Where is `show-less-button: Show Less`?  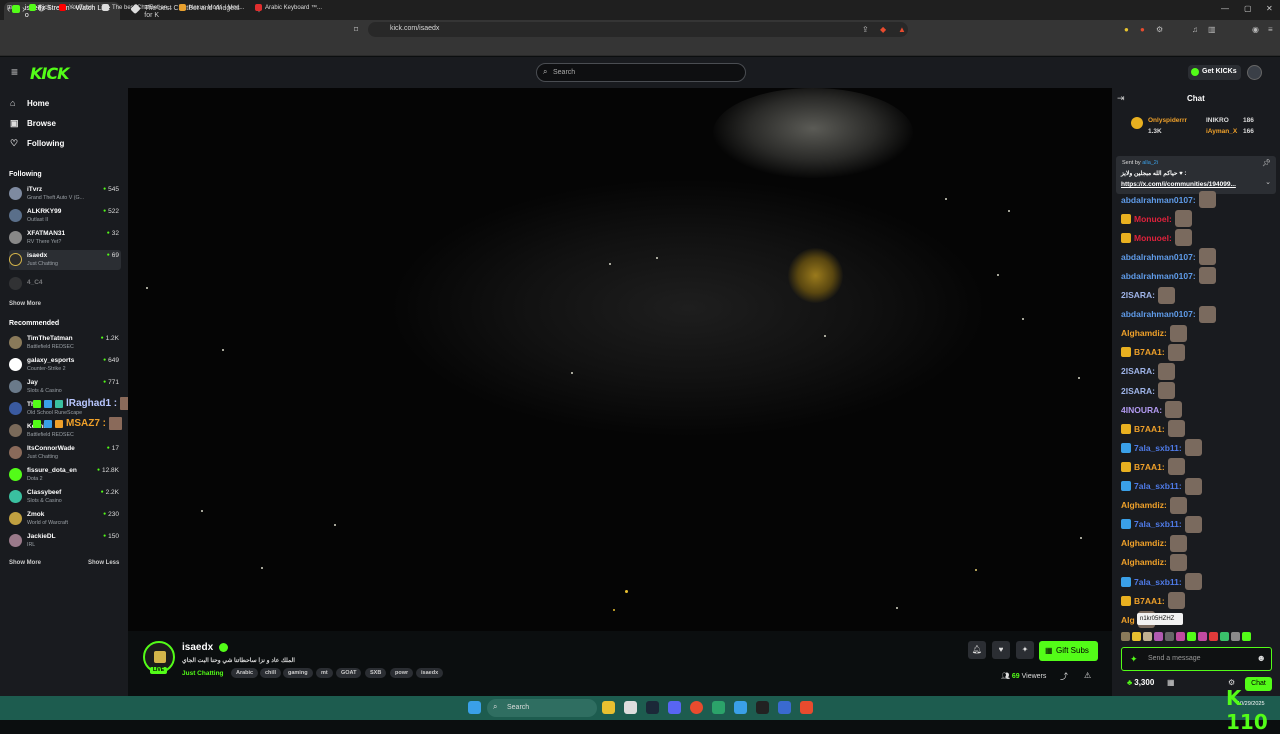 show-less-button: Show Less is located at coordinates (103, 563).